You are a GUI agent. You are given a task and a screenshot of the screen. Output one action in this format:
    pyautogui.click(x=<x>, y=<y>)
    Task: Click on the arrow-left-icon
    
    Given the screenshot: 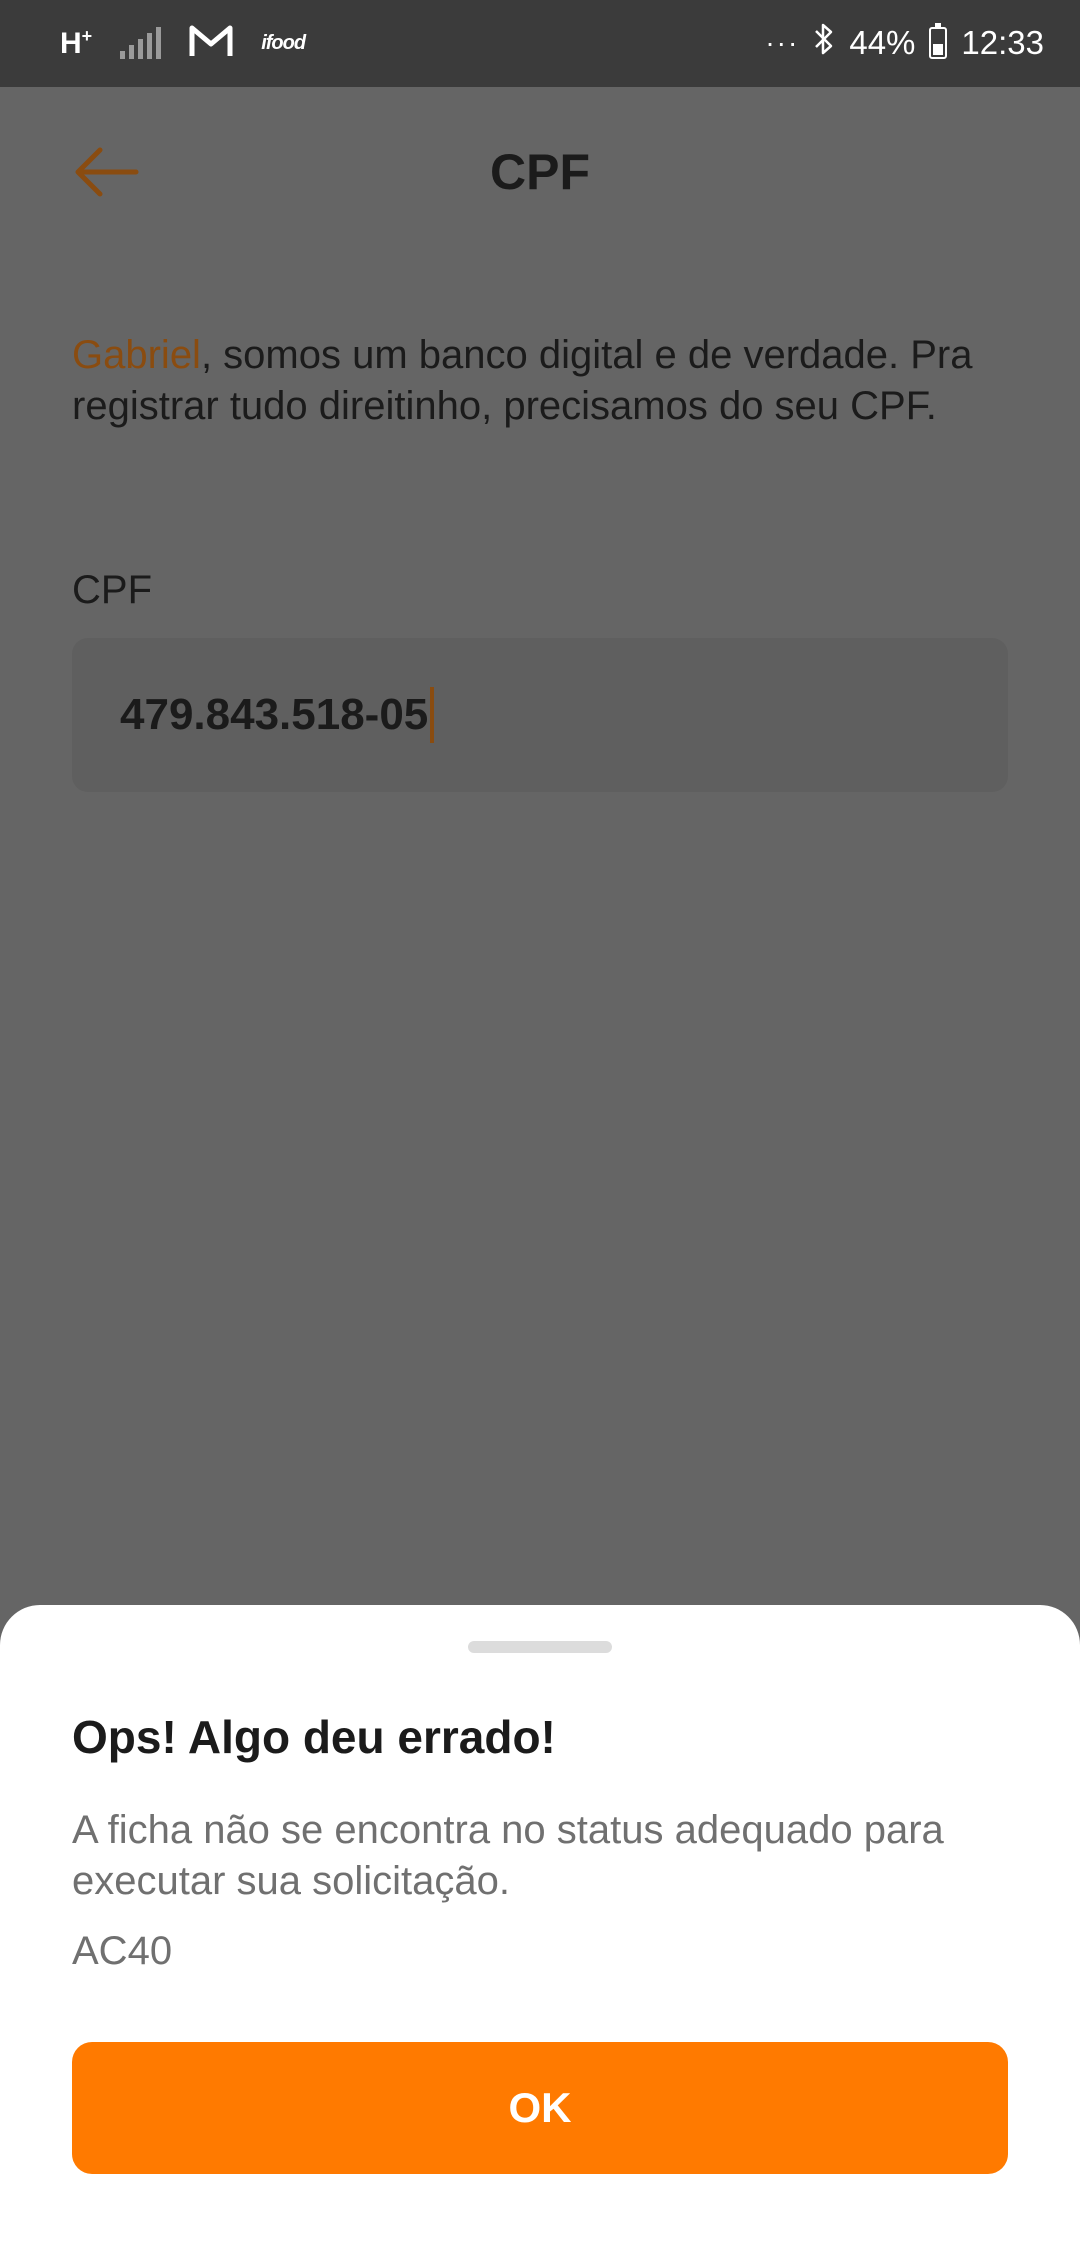 What is the action you would take?
    pyautogui.click(x=107, y=172)
    